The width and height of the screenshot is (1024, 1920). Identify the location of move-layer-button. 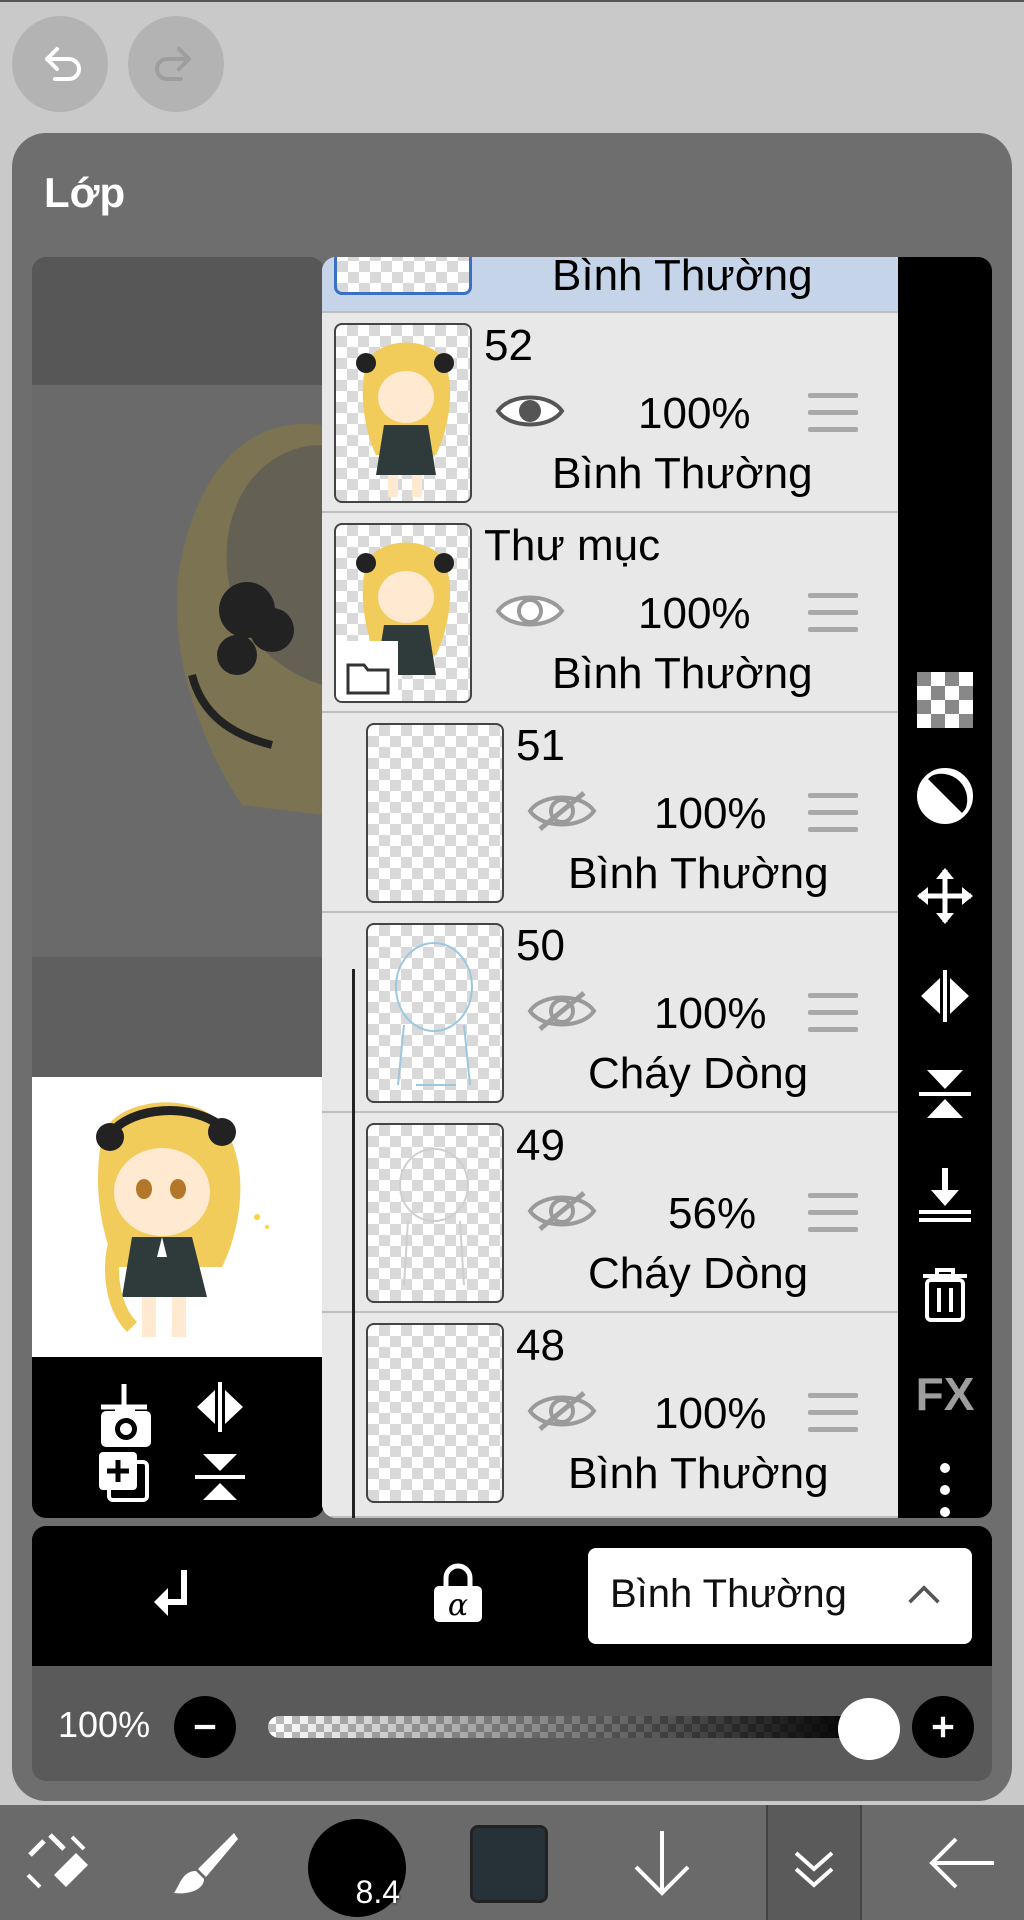
(945, 896).